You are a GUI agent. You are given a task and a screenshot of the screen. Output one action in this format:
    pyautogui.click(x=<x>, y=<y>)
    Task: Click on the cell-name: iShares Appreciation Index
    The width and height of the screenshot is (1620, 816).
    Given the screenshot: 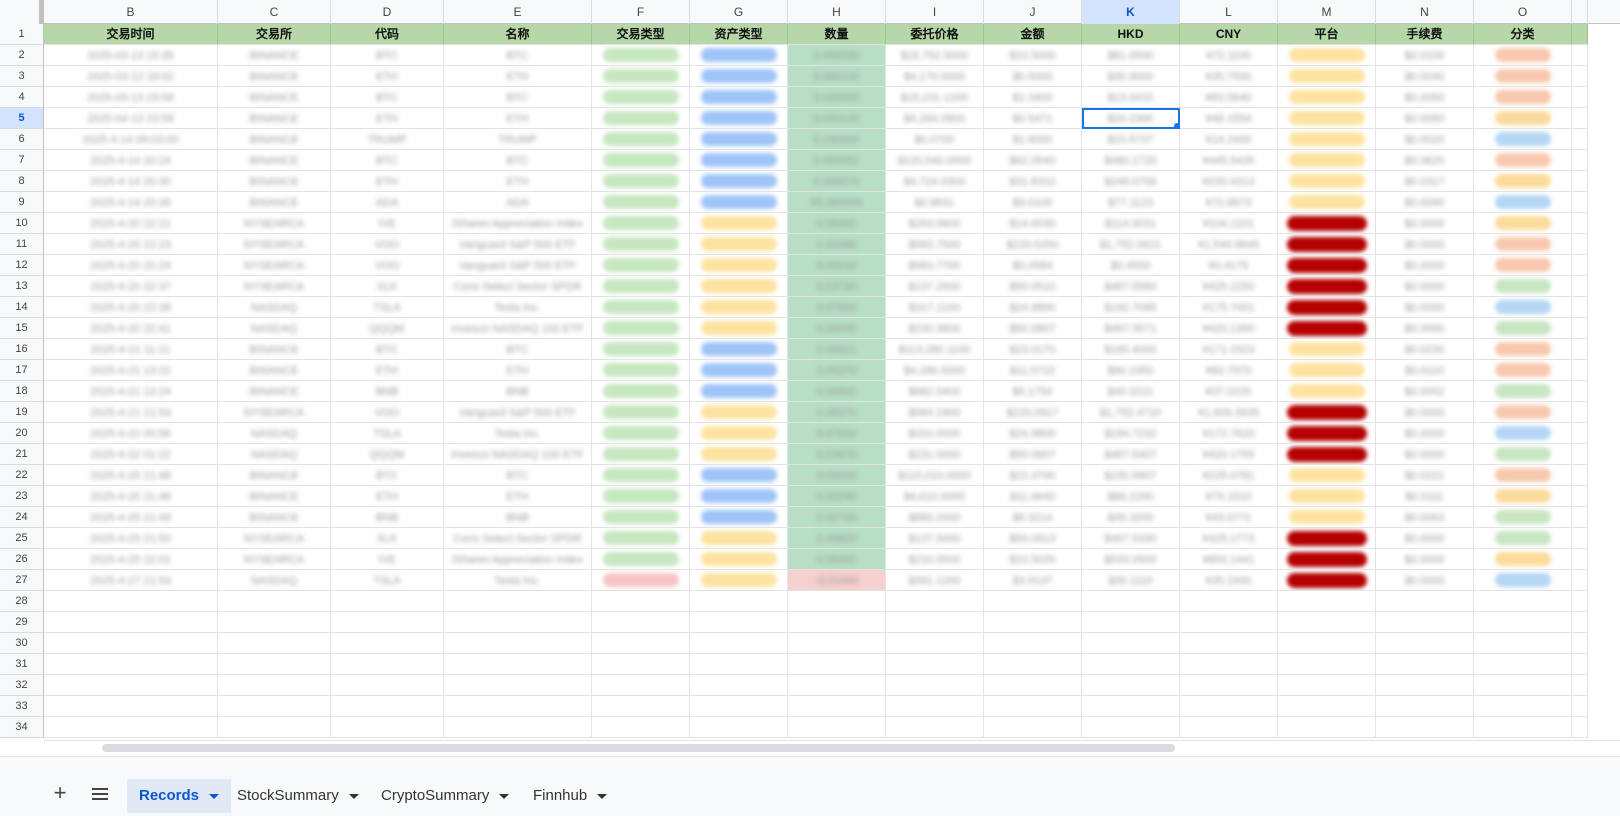 What is the action you would take?
    pyautogui.click(x=518, y=223)
    